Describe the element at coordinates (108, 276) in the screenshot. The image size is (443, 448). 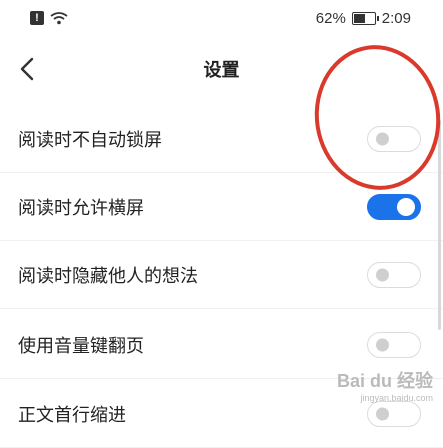
I see `setting-label: 阅读时隐藏他人的想法` at that location.